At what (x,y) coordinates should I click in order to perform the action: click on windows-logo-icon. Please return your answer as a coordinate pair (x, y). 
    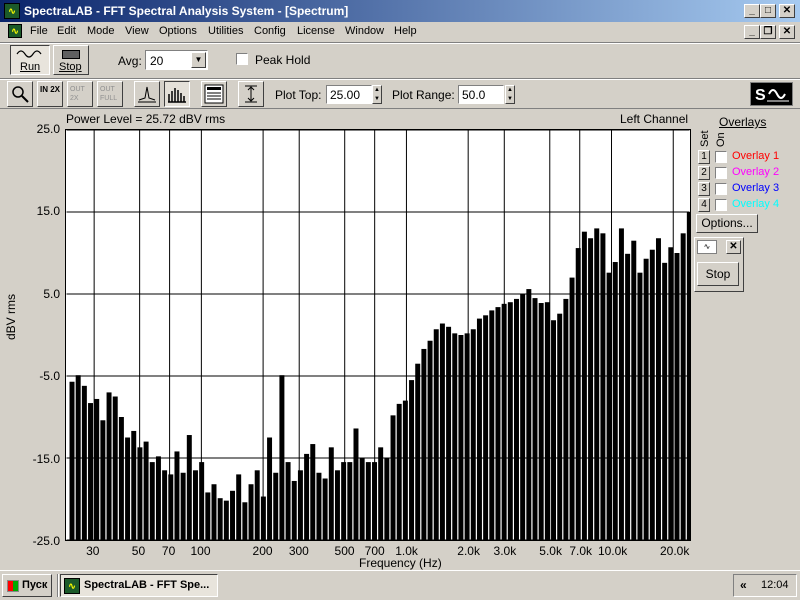
    Looking at the image, I should click on (13, 586).